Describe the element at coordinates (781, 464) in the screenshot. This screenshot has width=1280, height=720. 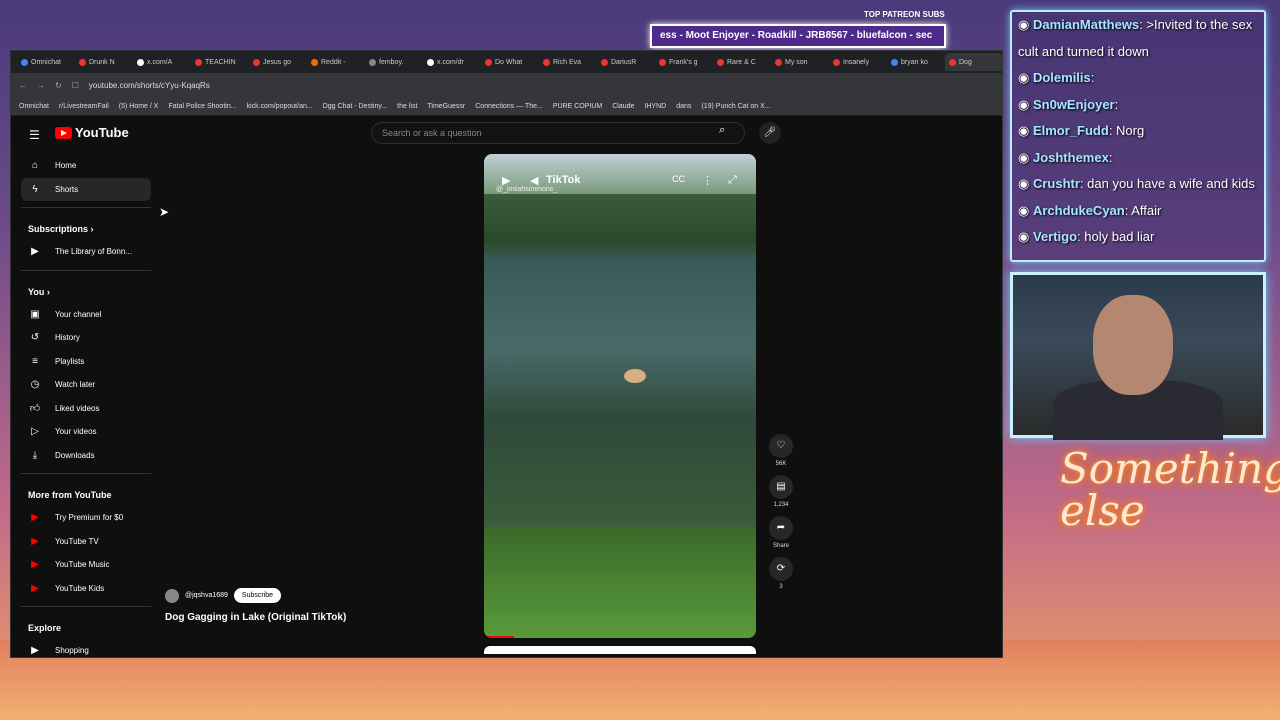
I see `like-count: 56K` at that location.